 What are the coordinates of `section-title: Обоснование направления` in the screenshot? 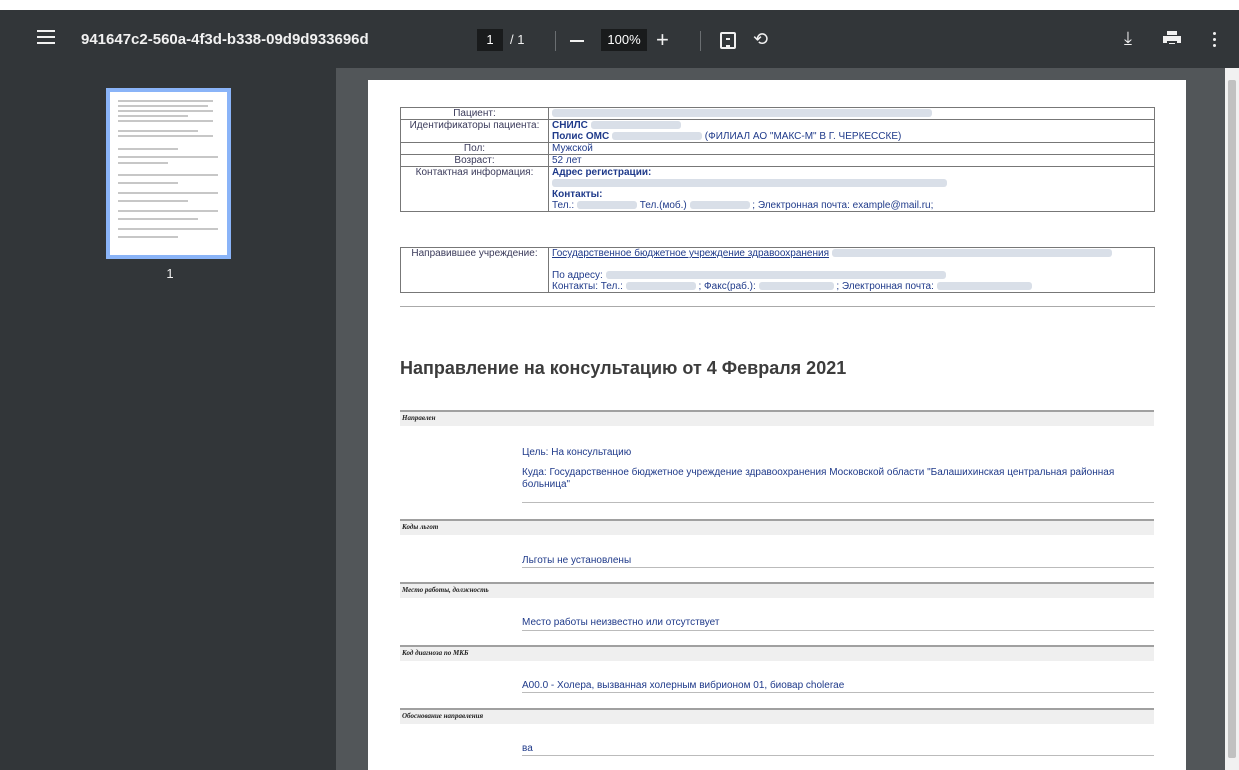 It's located at (443, 716).